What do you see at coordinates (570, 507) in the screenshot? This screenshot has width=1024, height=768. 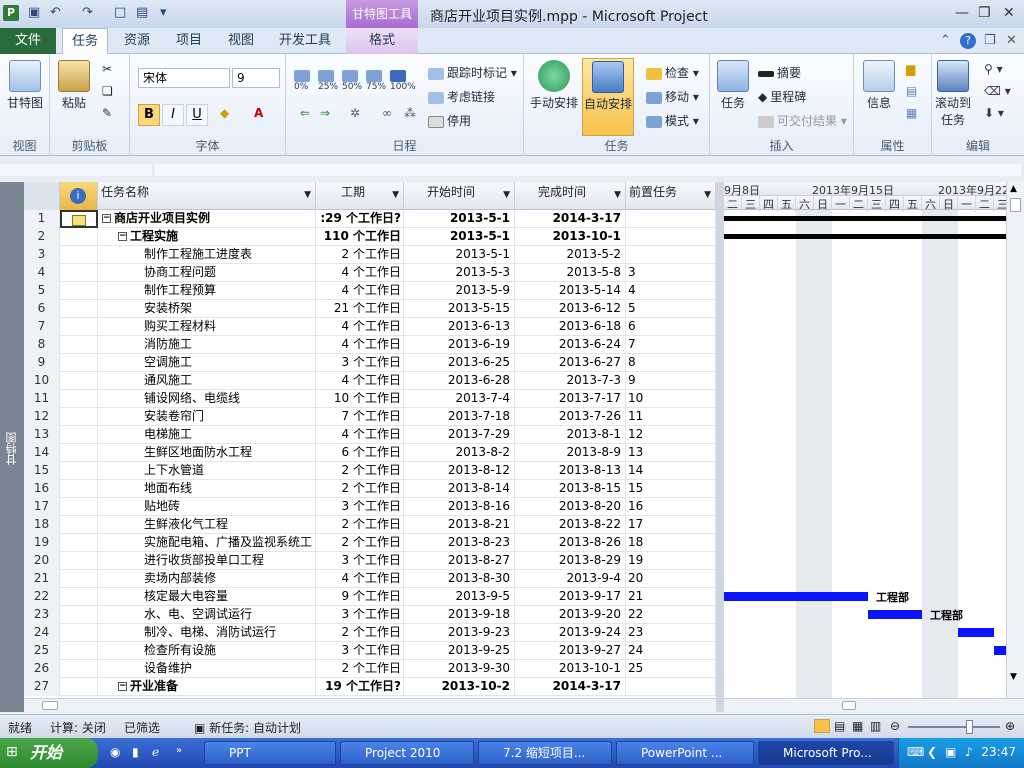 I see `finish-cell: 2013-8-20` at bounding box center [570, 507].